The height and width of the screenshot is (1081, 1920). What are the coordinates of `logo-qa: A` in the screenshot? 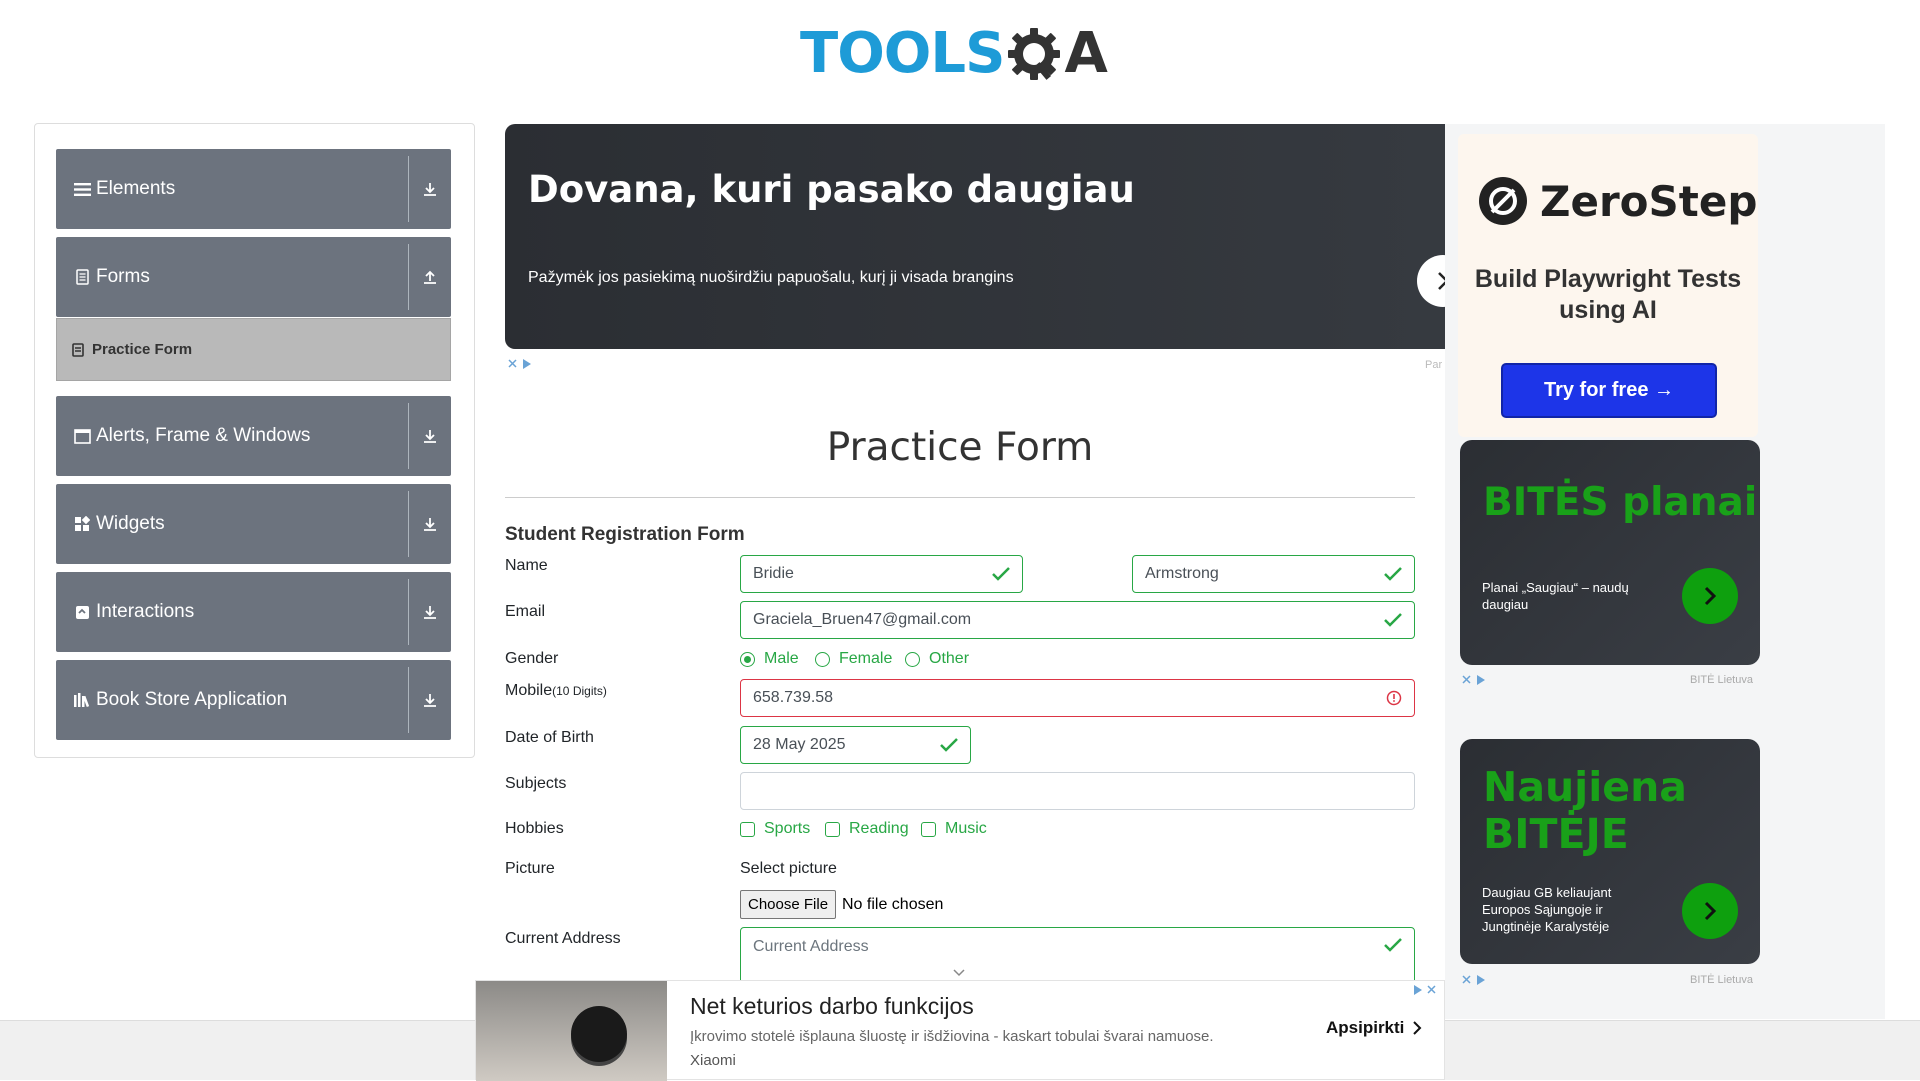 It's located at (1056, 53).